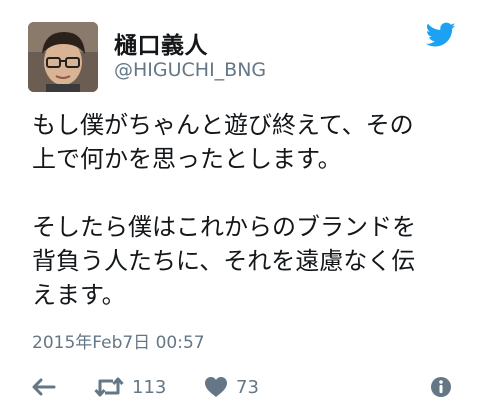 The width and height of the screenshot is (480, 416). Describe the element at coordinates (440, 35) in the screenshot. I see `twitter-bird-icon` at that location.